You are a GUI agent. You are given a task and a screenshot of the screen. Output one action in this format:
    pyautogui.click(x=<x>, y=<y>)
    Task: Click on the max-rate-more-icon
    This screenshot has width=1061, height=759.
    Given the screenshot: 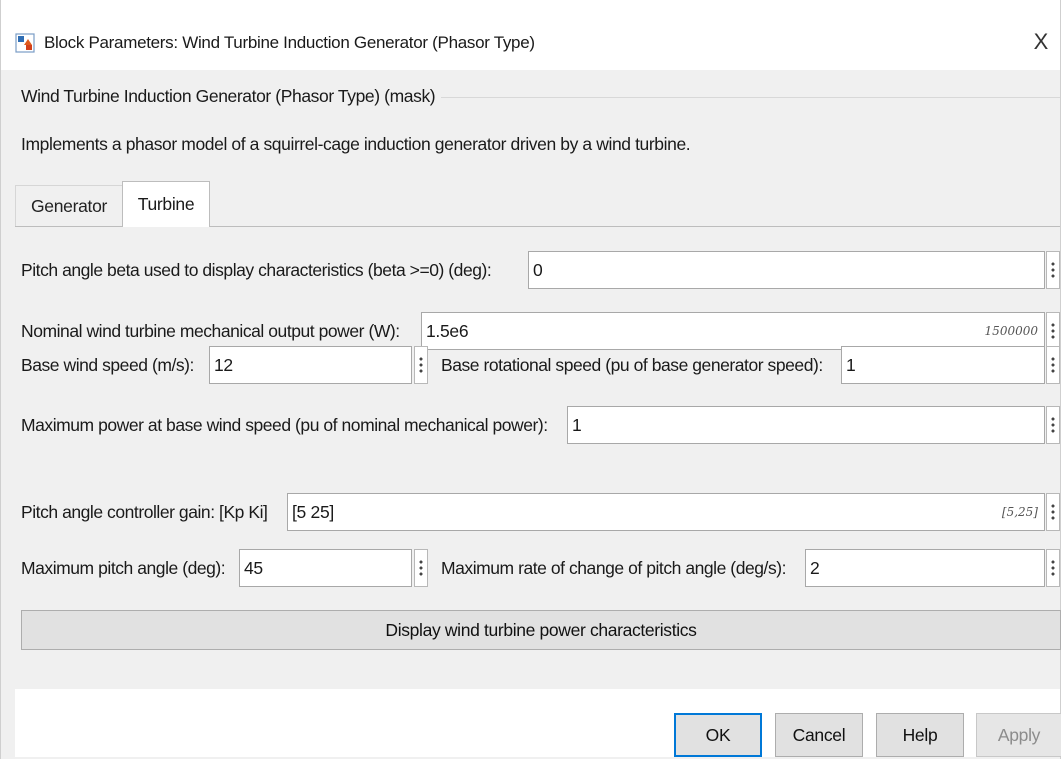 What is the action you would take?
    pyautogui.click(x=1053, y=568)
    